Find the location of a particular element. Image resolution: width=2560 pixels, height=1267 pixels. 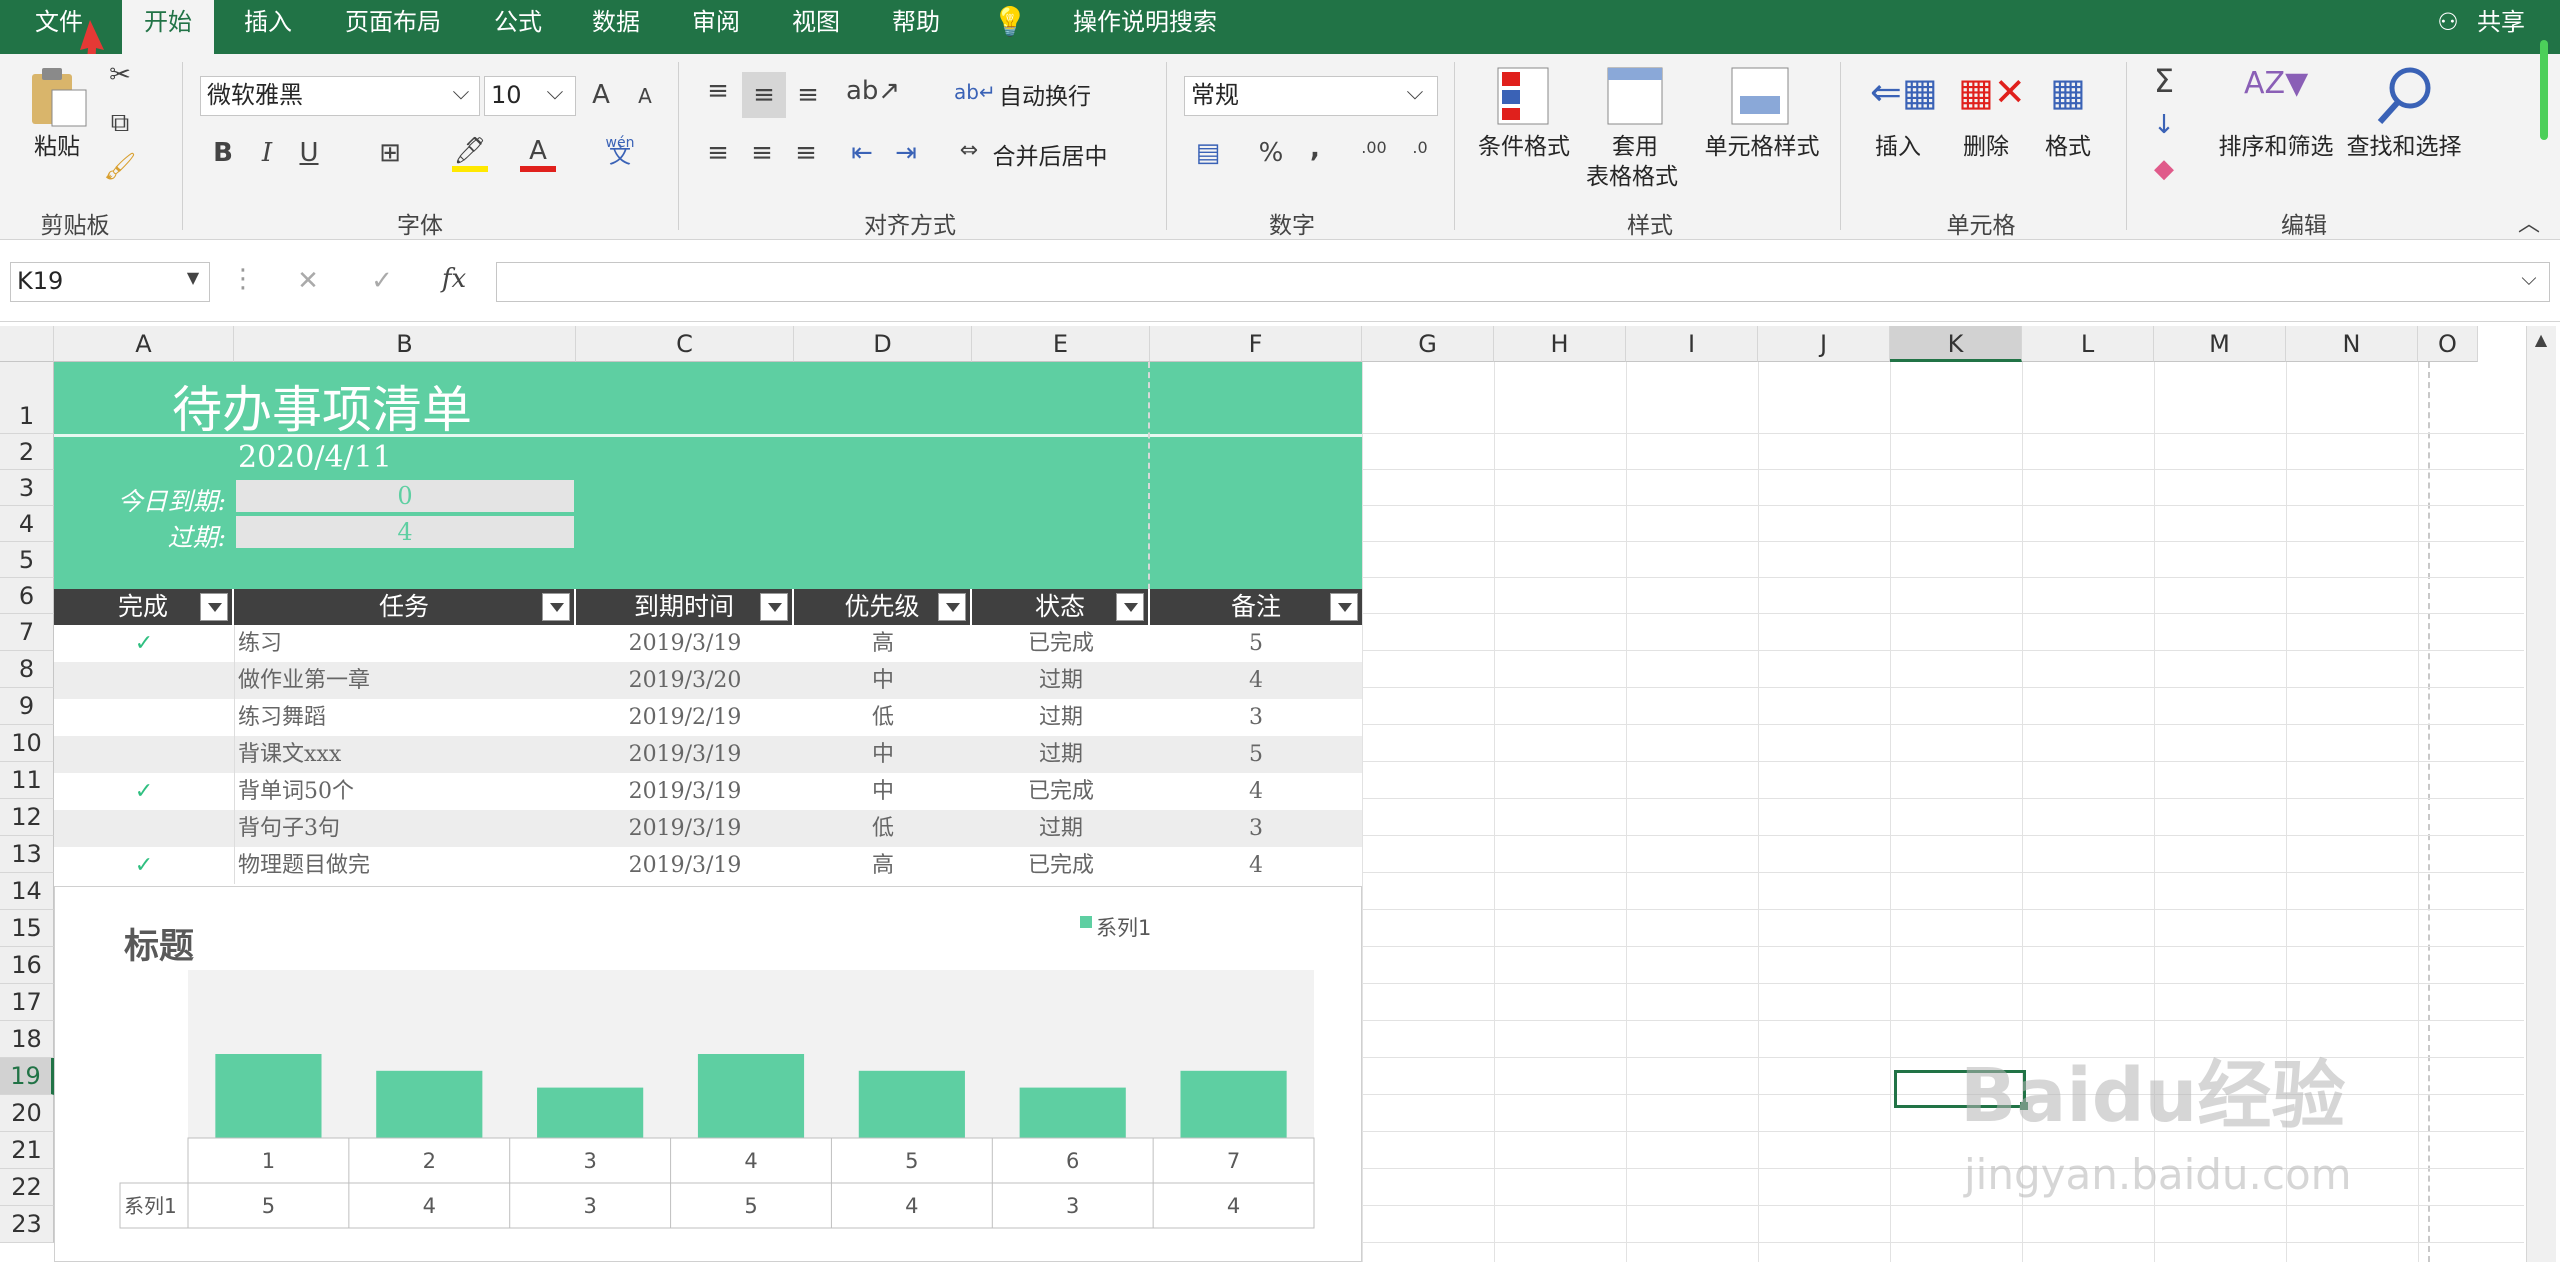

data-table-value-row is located at coordinates (717, 1205).